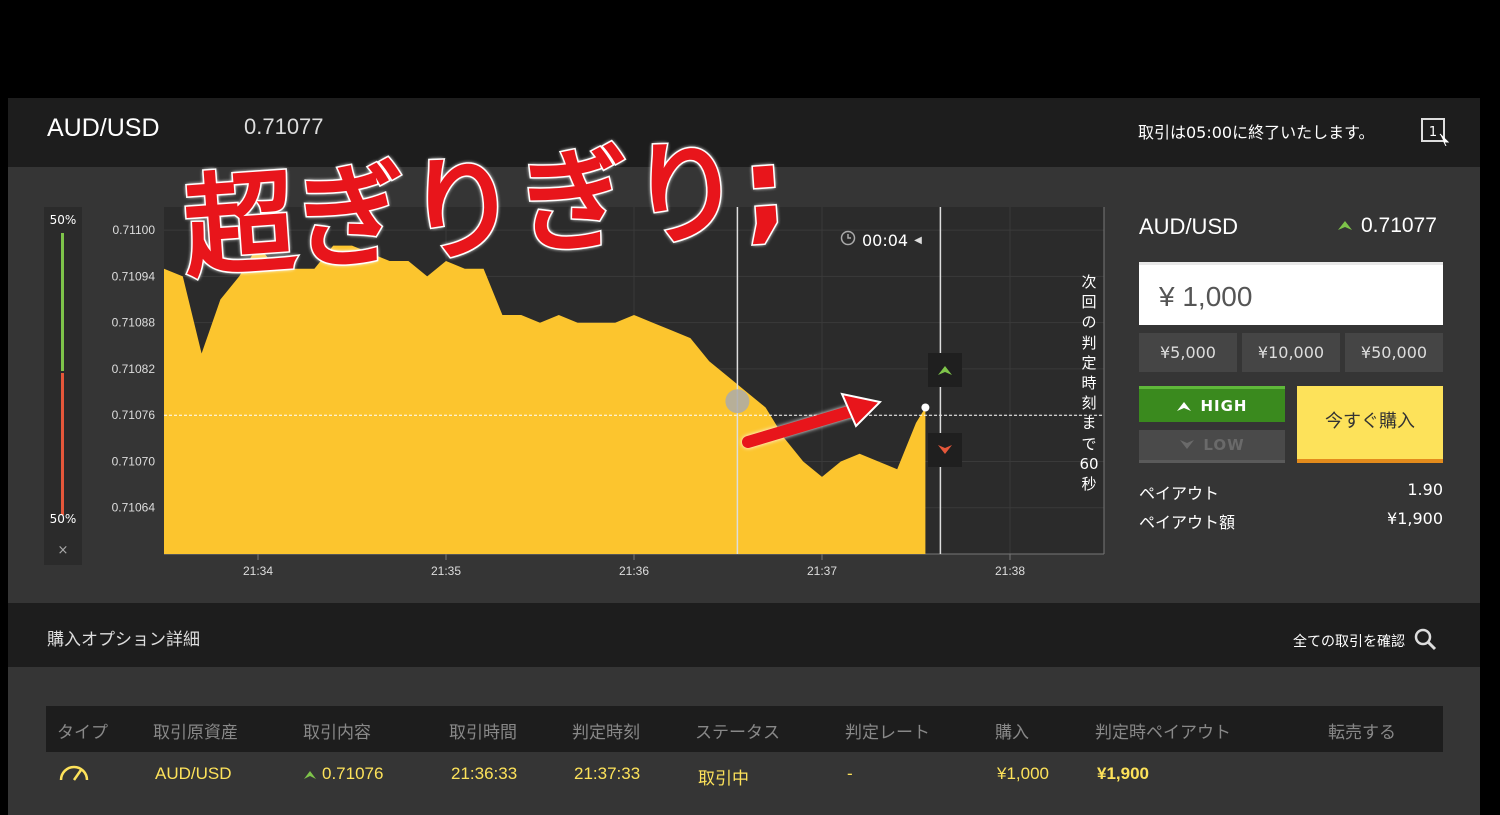 This screenshot has height=815, width=1500. Describe the element at coordinates (1089, 342) in the screenshot. I see `next-judgement-char: 判` at that location.